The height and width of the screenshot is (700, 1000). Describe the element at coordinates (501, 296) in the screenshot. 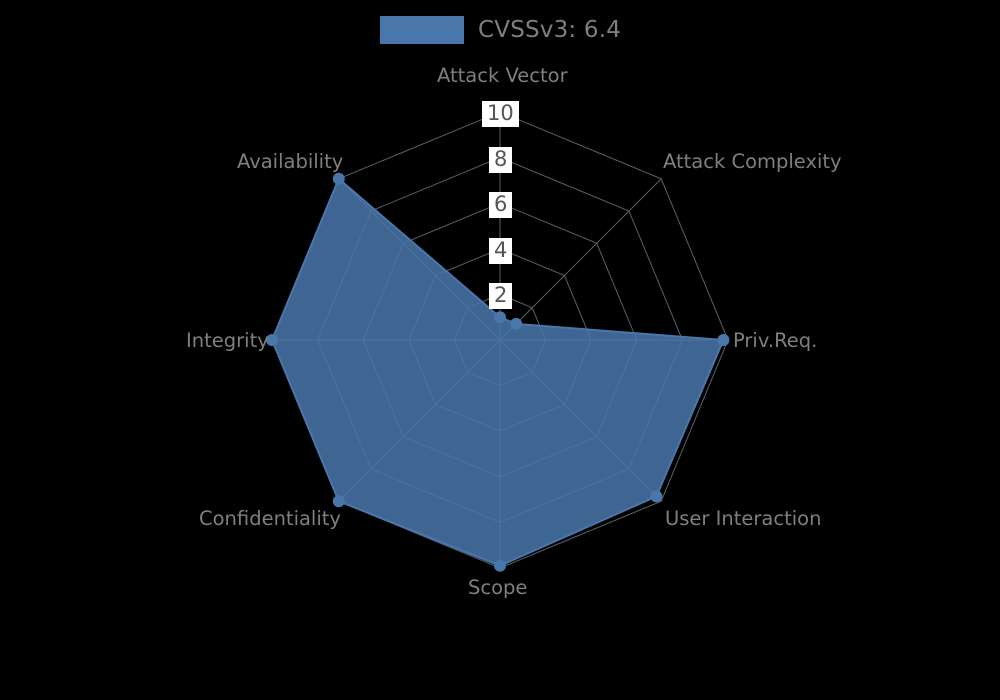

I see `tick-label-2: 2` at that location.